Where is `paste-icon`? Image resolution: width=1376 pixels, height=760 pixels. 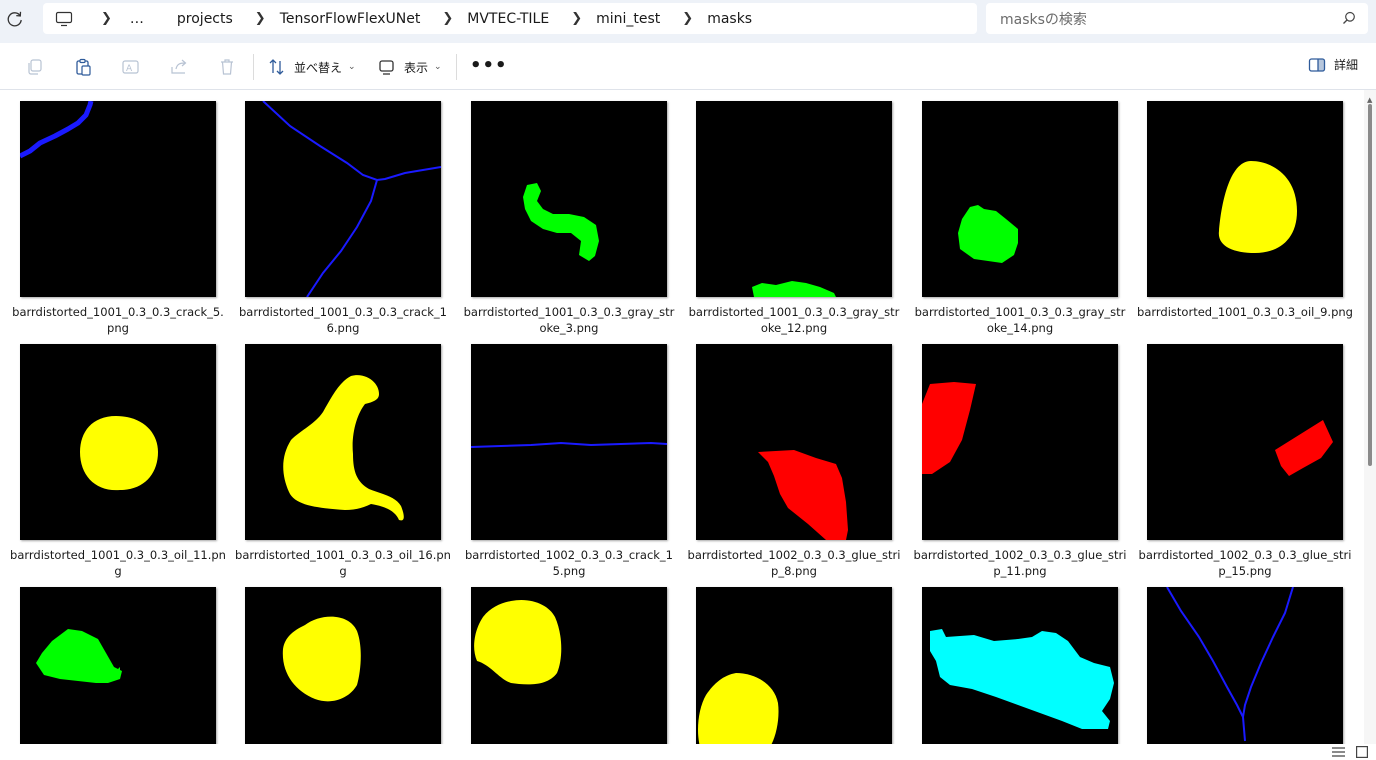 paste-icon is located at coordinates (83, 67).